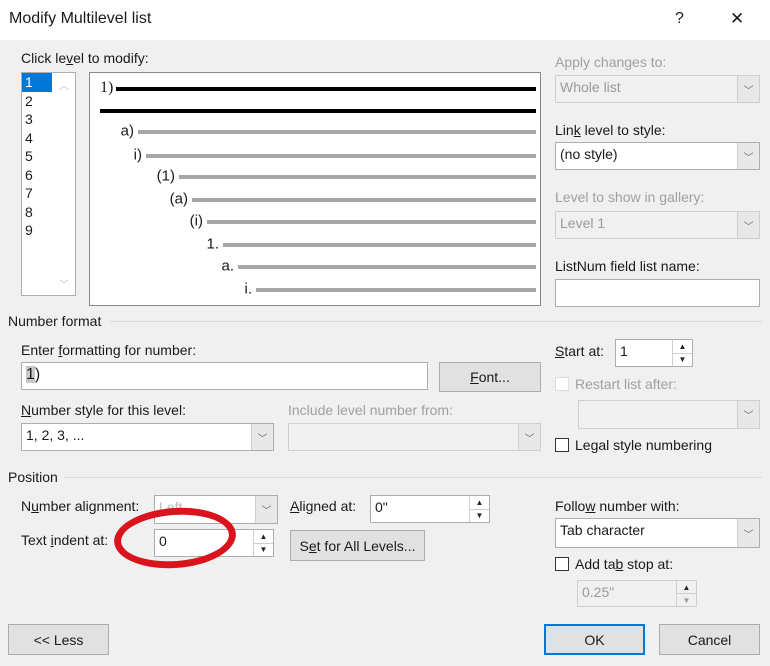 Image resolution: width=770 pixels, height=666 pixels. Describe the element at coordinates (224, 376) in the screenshot. I see `formatting-input: 1)` at that location.